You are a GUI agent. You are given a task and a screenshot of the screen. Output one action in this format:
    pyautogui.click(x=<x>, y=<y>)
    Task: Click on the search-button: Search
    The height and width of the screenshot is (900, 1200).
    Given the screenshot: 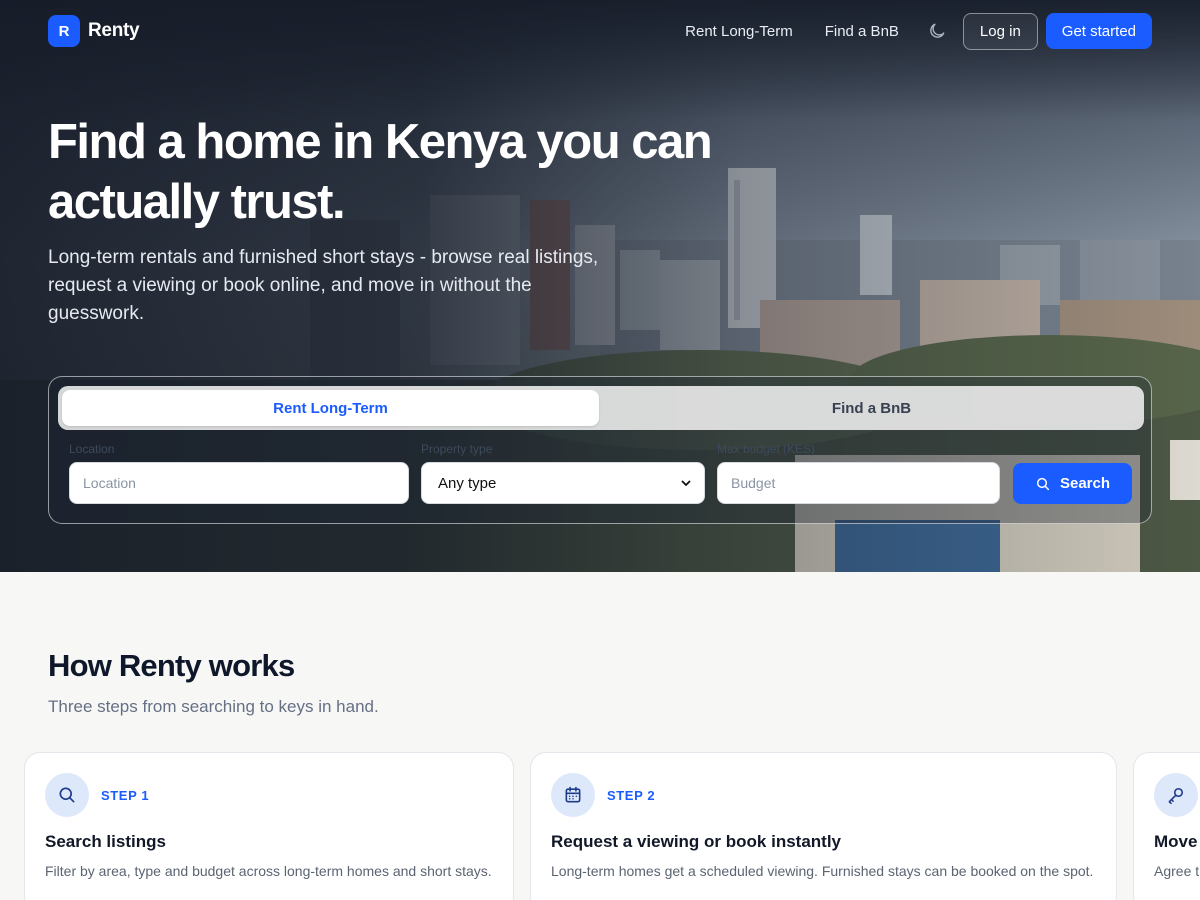 What is the action you would take?
    pyautogui.click(x=1072, y=483)
    